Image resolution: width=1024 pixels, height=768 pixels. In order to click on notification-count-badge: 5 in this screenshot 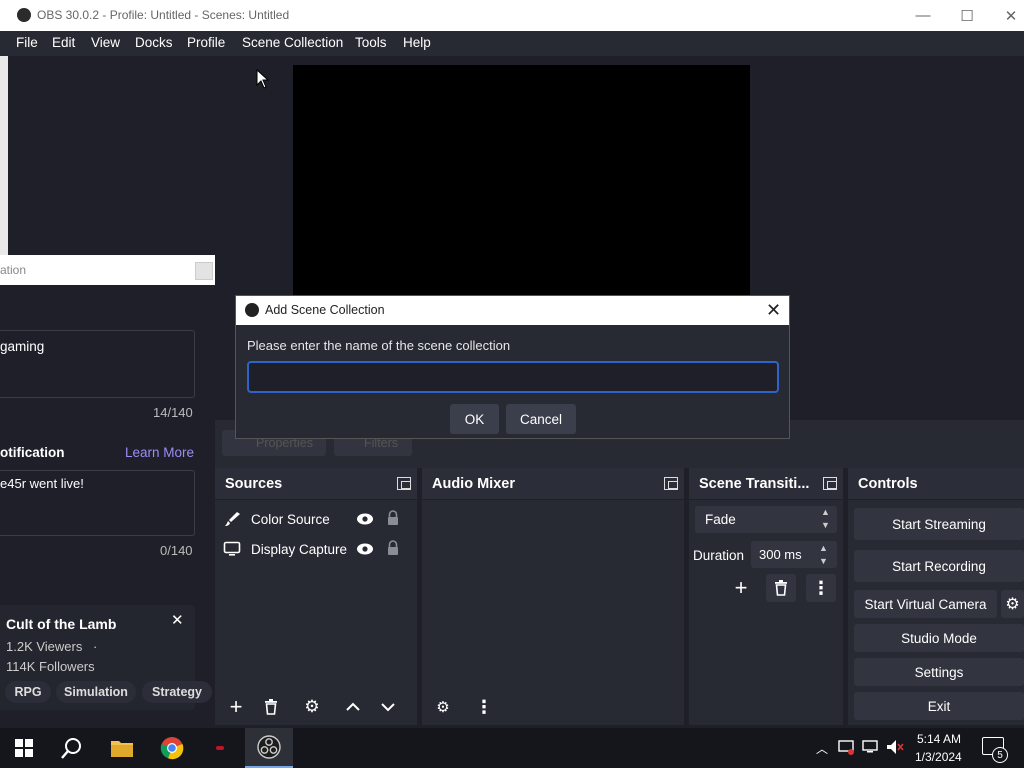, I will do `click(1000, 755)`.